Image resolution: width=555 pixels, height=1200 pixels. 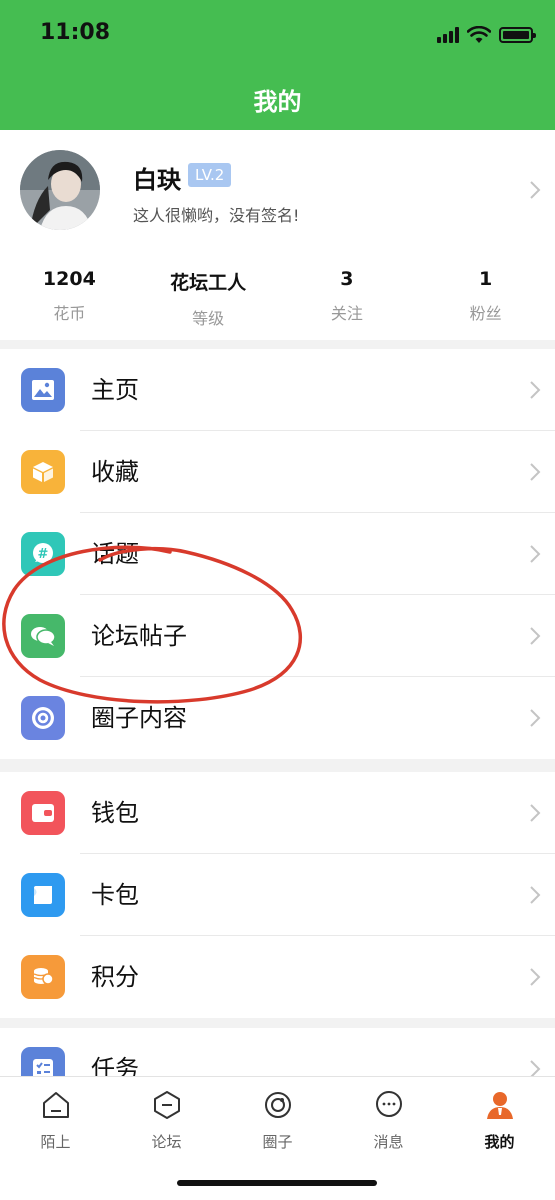 What do you see at coordinates (43, 813) in the screenshot?
I see `wallet-icon` at bounding box center [43, 813].